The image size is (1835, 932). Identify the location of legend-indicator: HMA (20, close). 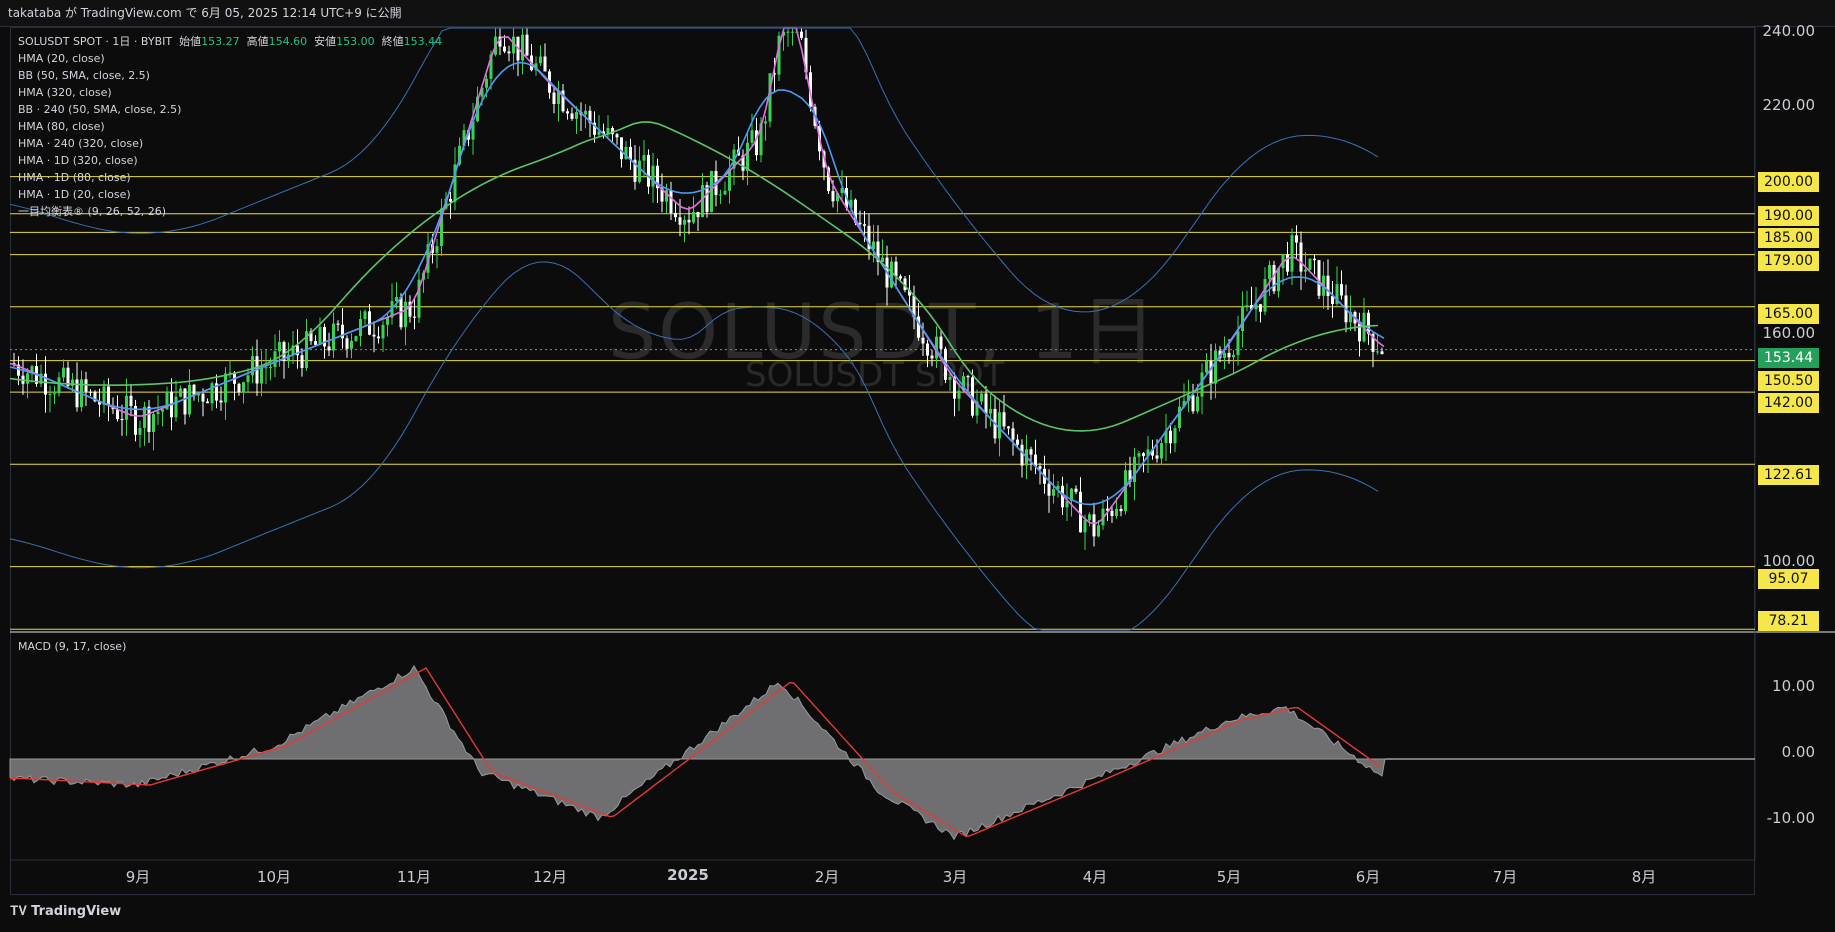
(230, 58).